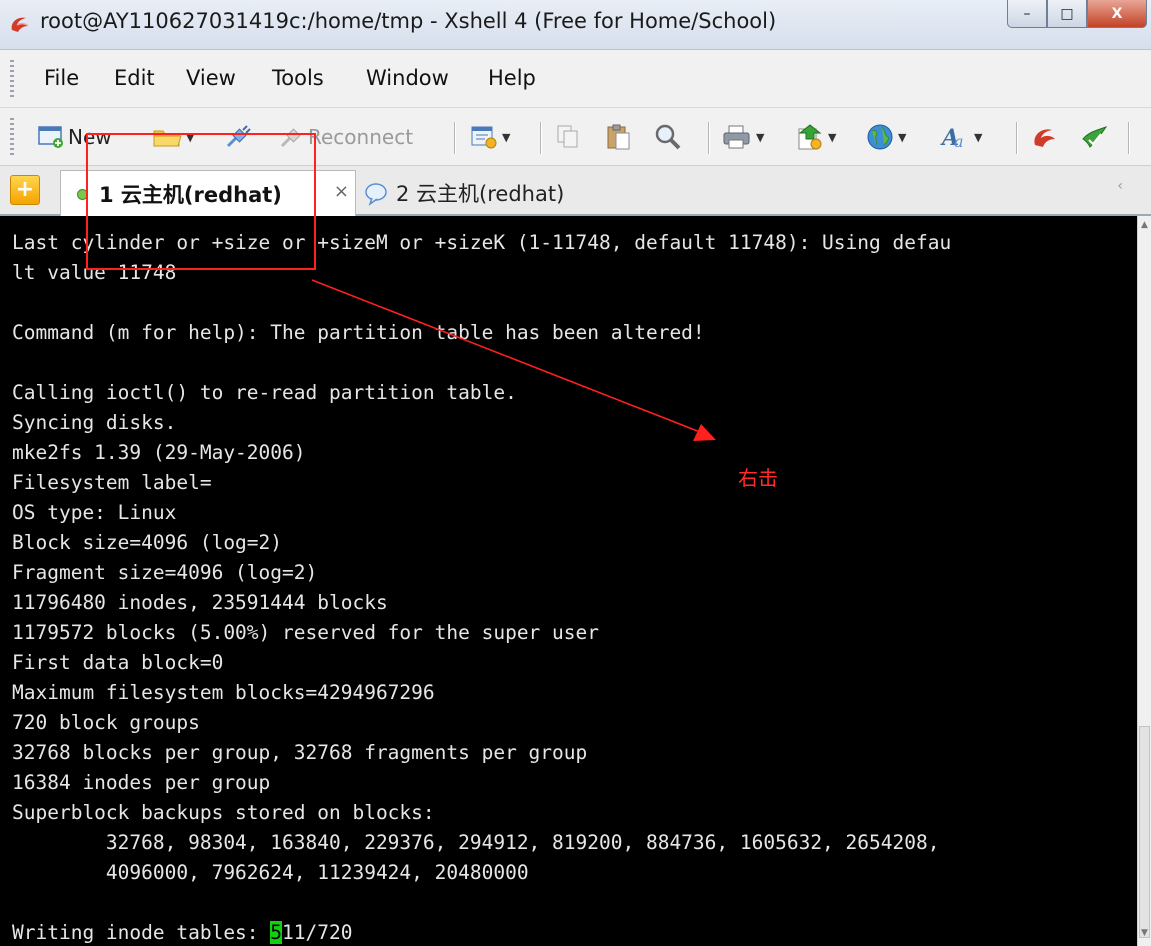 Image resolution: width=1151 pixels, height=946 pixels. What do you see at coordinates (12, 79) in the screenshot?
I see `menubar-grip` at bounding box center [12, 79].